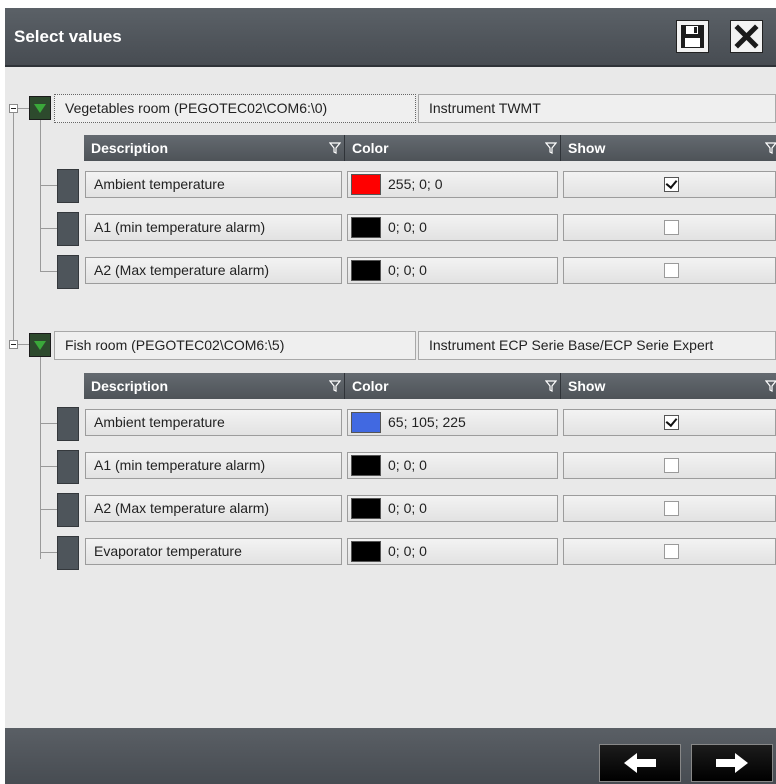 The image size is (776, 784). I want to click on back-button, so click(640, 763).